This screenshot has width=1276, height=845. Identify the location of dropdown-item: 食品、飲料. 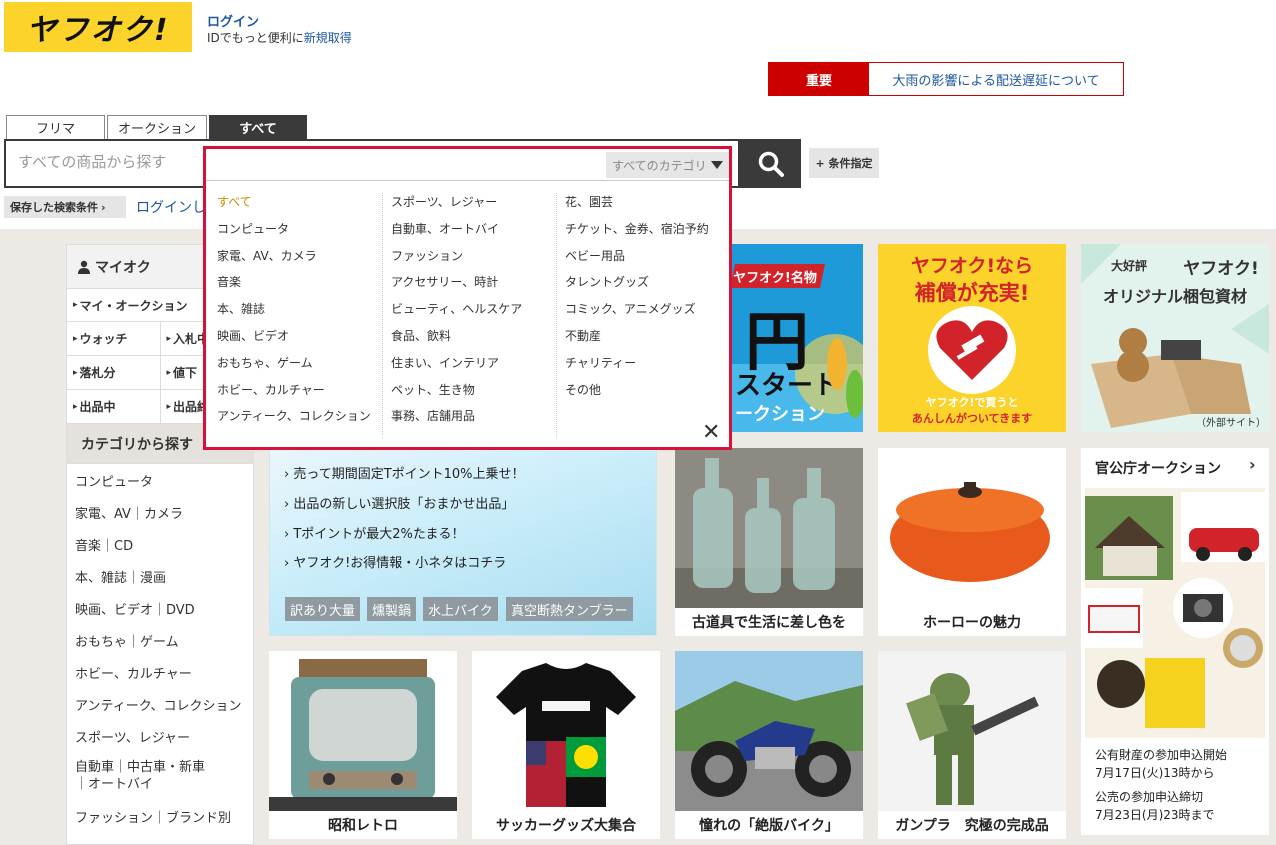
(456, 340).